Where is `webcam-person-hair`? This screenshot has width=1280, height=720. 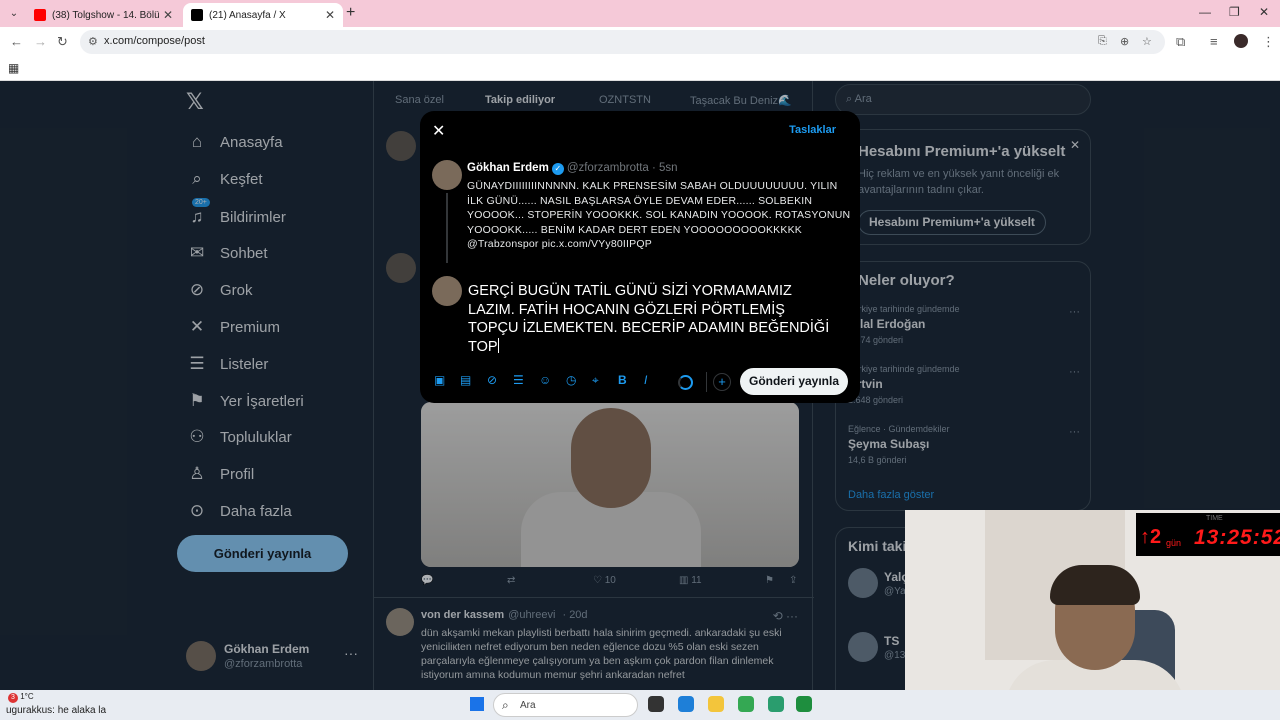
webcam-person-hair is located at coordinates (1095, 585).